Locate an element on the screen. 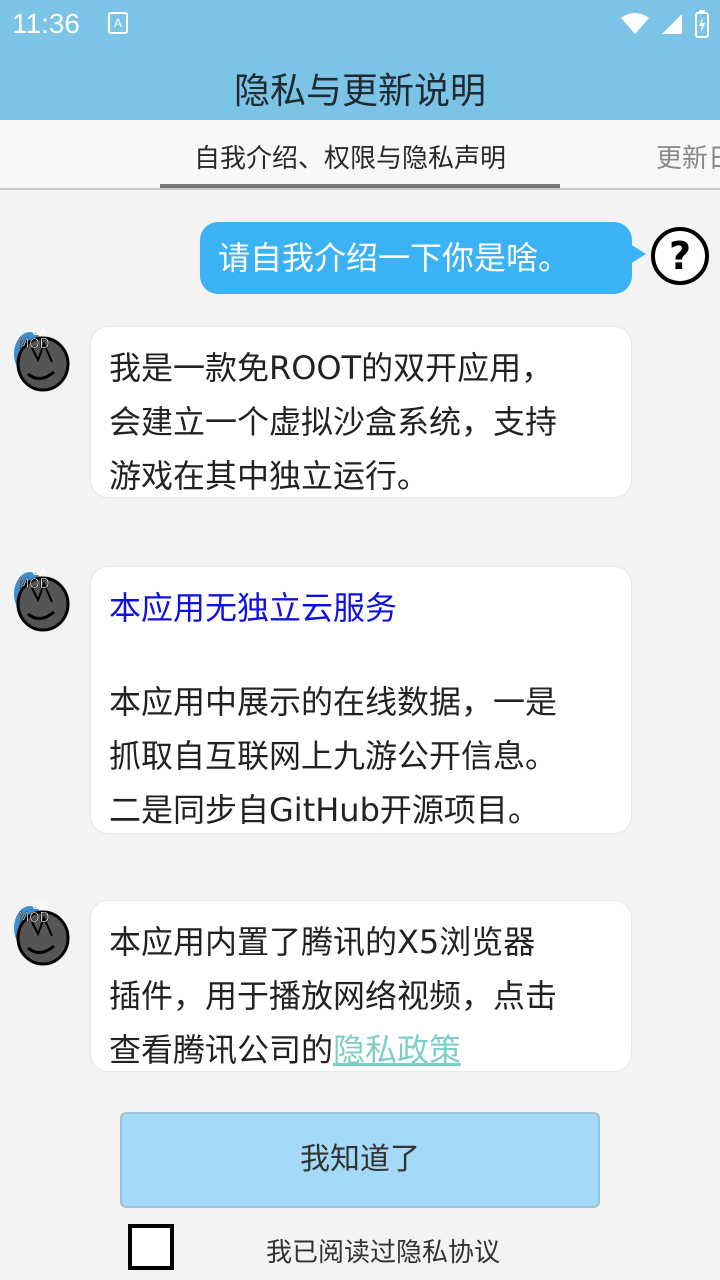 Image resolution: width=720 pixels, height=1280 pixels. cell-signal-icon is located at coordinates (672, 24).